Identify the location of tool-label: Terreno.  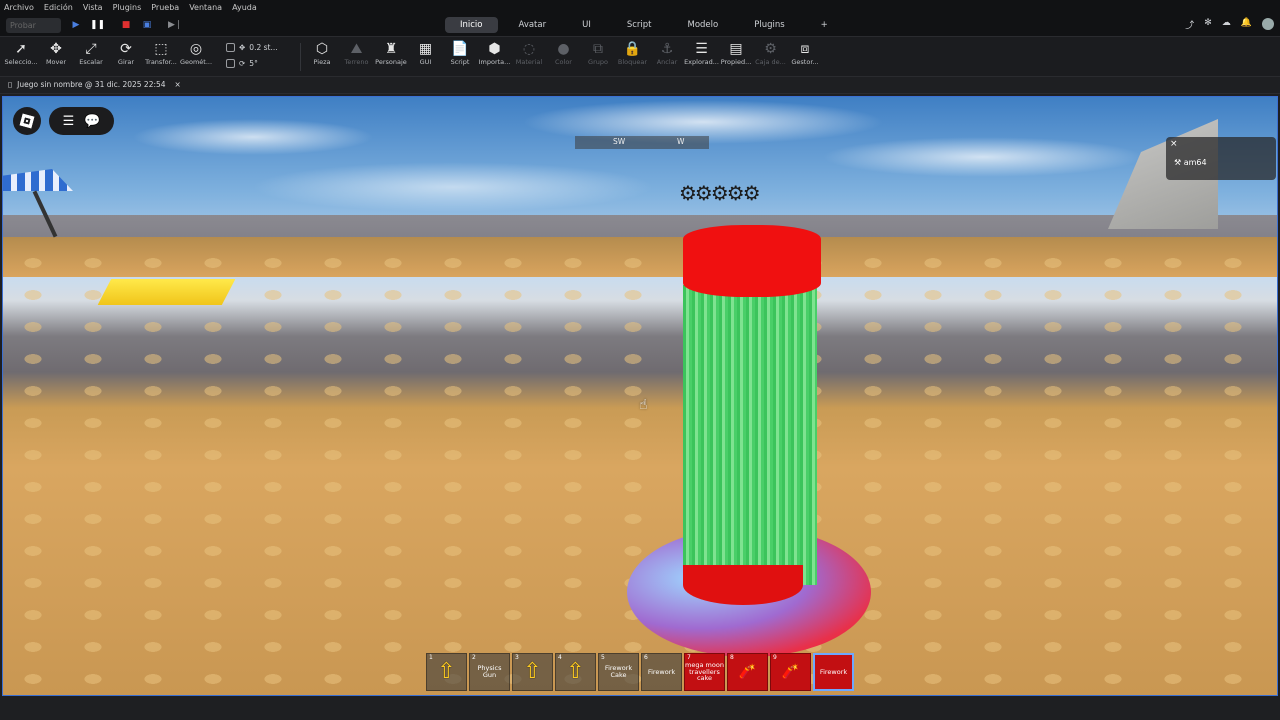
(356, 62).